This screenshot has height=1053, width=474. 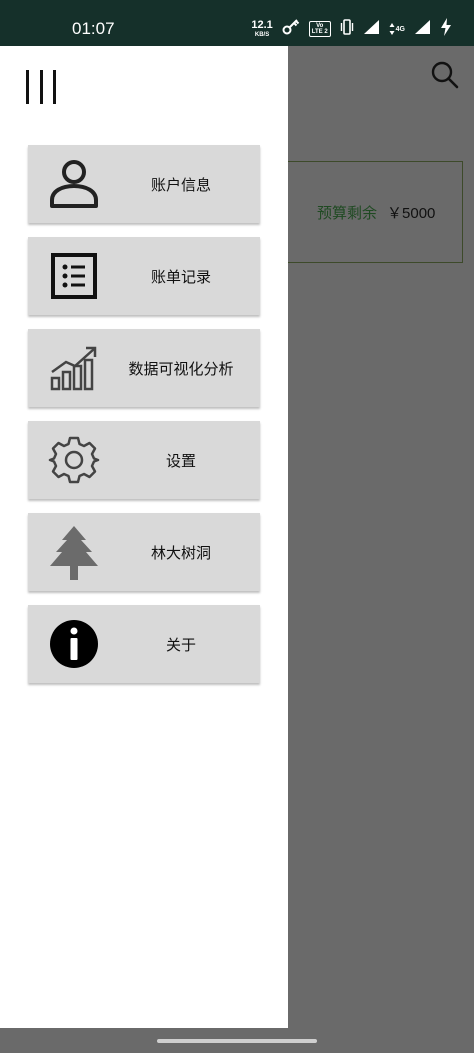 I want to click on gesture-handle, so click(x=237, y=1041).